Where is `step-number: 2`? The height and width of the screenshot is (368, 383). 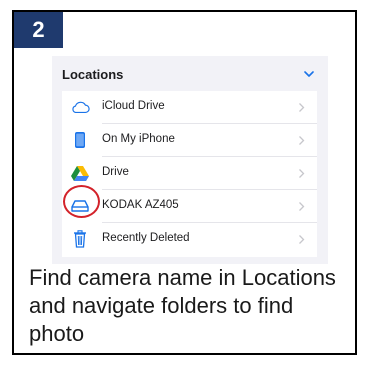 step-number: 2 is located at coordinates (38, 29).